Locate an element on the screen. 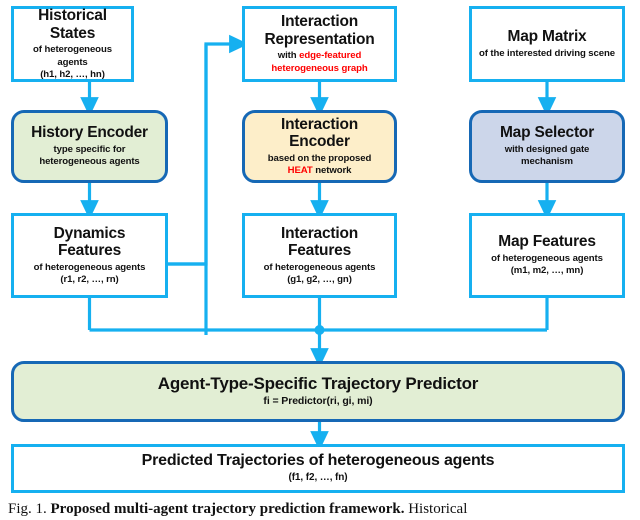  node-title: Dynamics Features is located at coordinates (90, 242).